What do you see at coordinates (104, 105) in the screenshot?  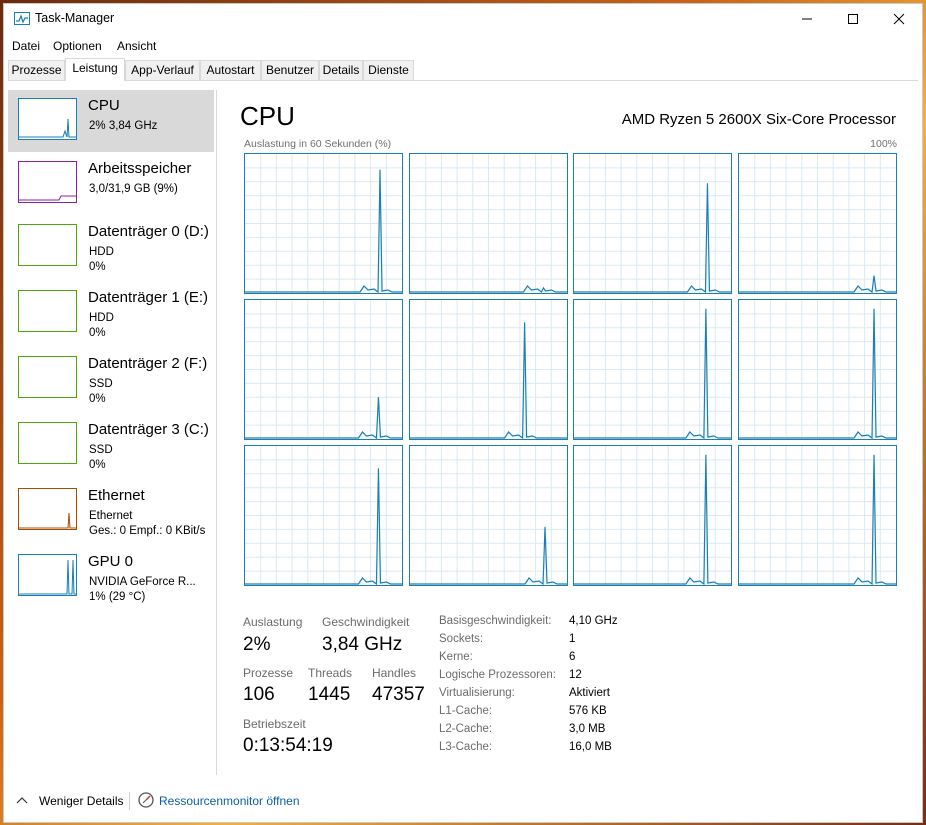 I see `sidebar-title: CPU` at bounding box center [104, 105].